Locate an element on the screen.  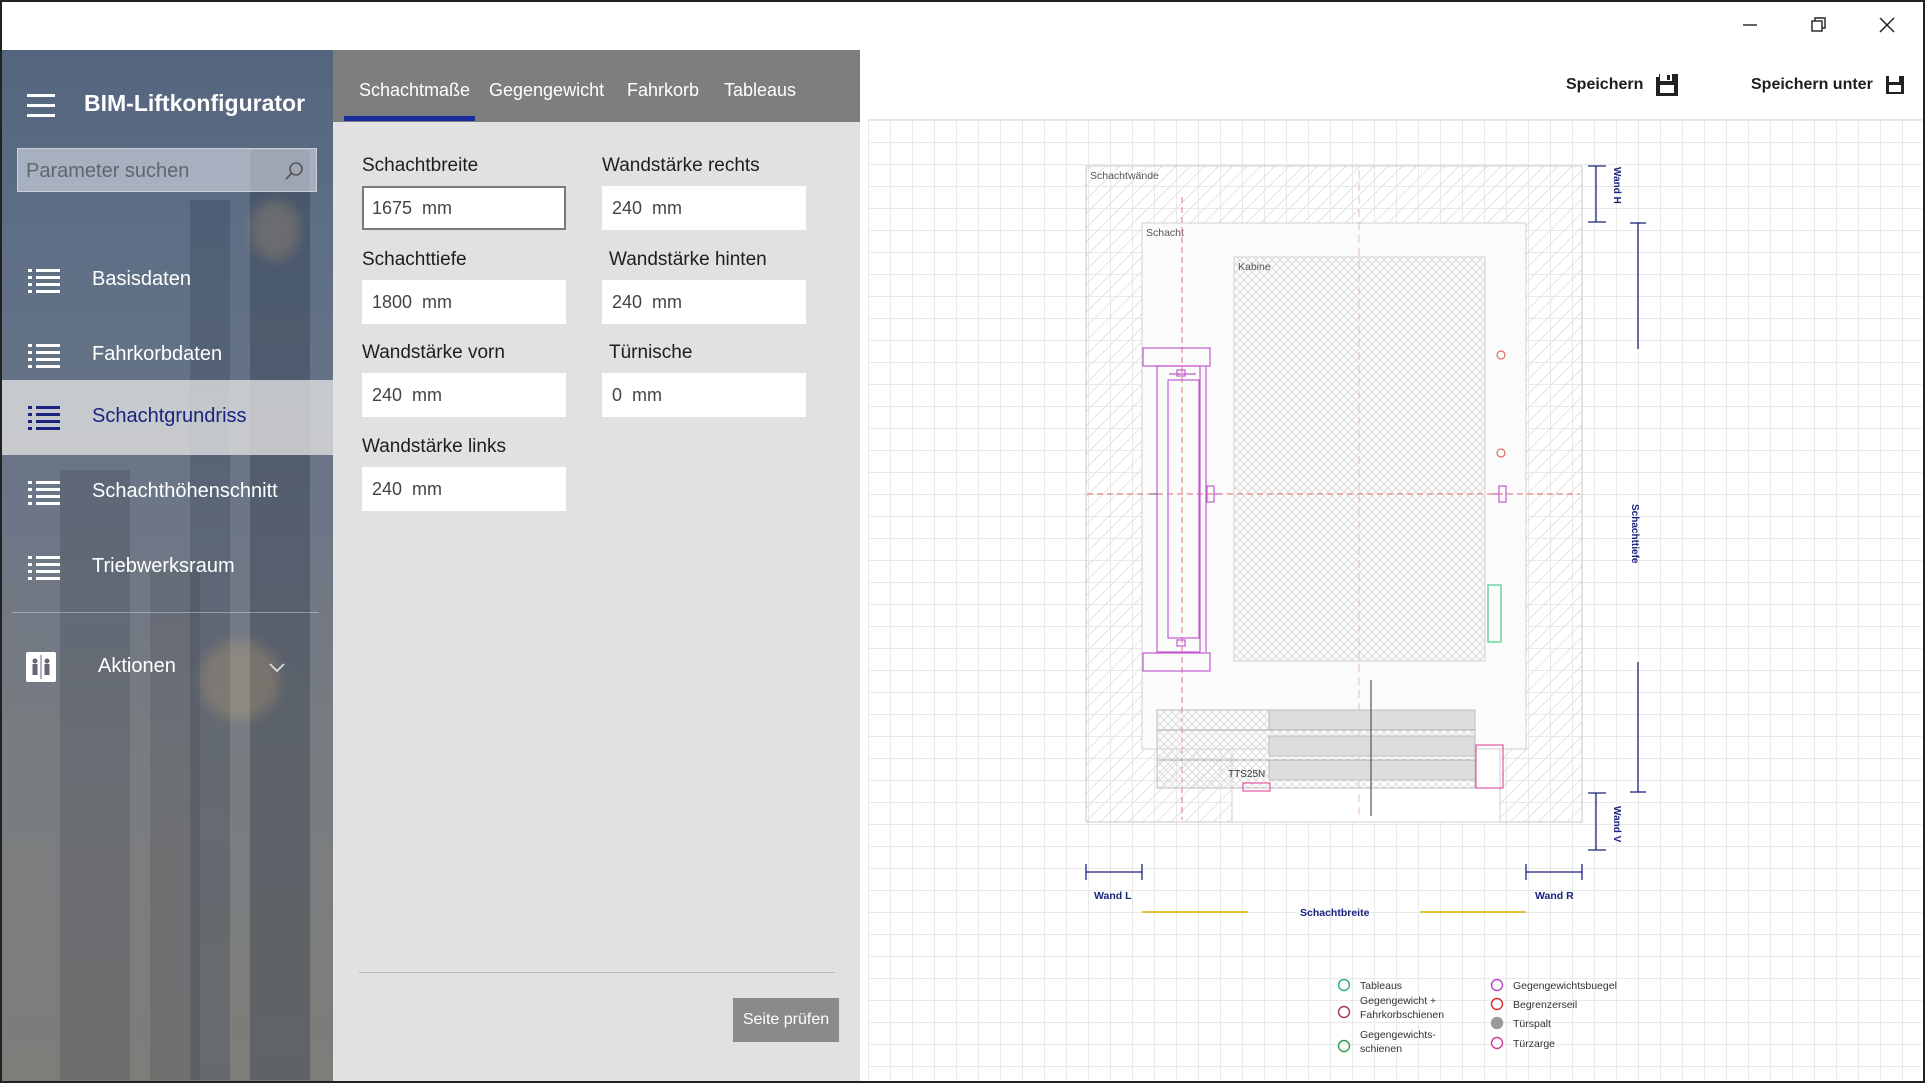
legend-label: Begrenzerseil is located at coordinates (1545, 1005).